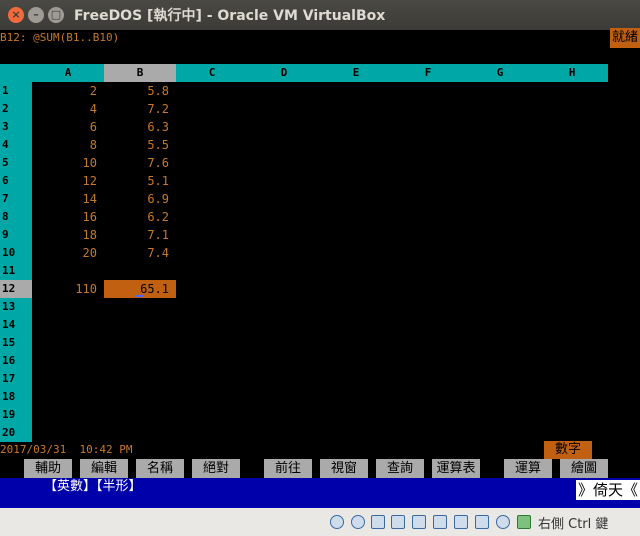 This screenshot has width=640, height=536. I want to click on row-header-7: 7, so click(16, 199).